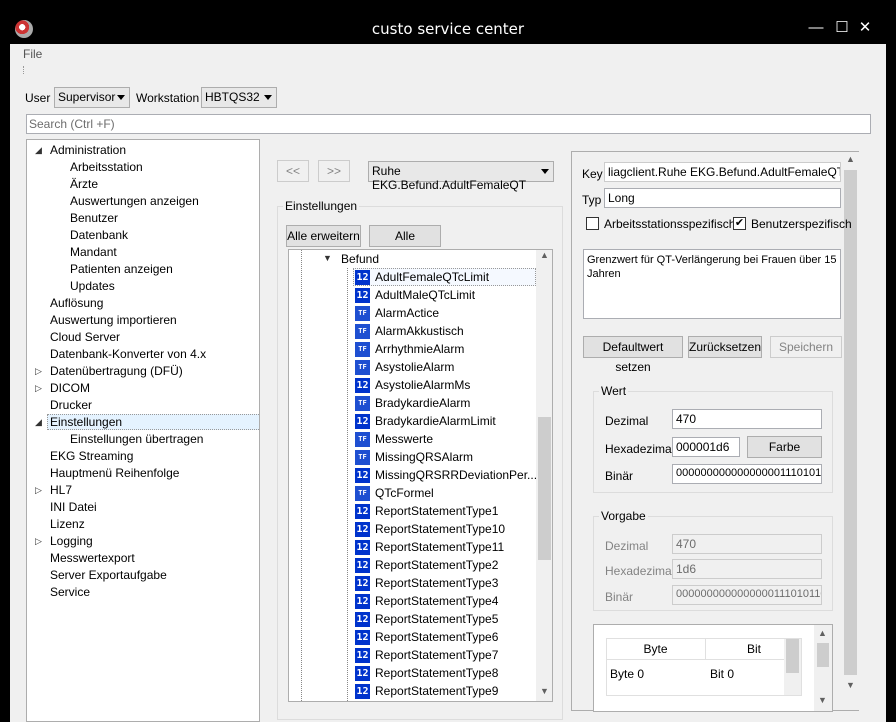  I want to click on setting-item-label: ReportStatementType9, so click(437, 691).